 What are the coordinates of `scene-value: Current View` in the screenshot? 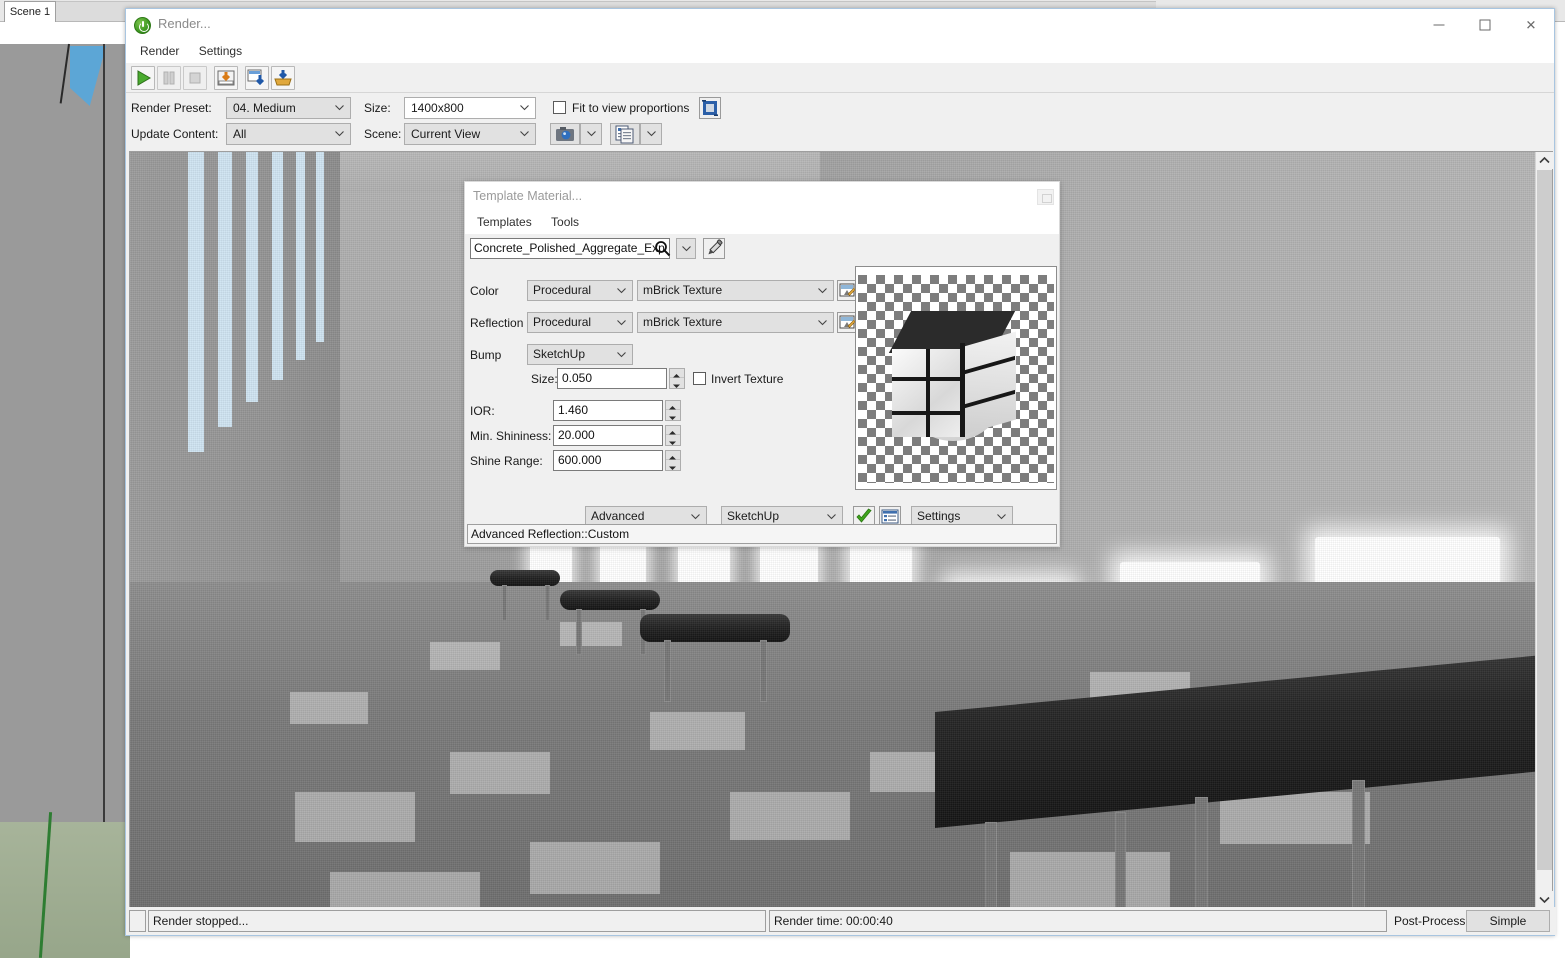 It's located at (446, 134).